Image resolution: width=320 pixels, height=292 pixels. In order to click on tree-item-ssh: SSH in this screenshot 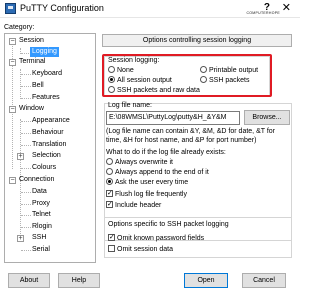, I will do `click(39, 238)`.